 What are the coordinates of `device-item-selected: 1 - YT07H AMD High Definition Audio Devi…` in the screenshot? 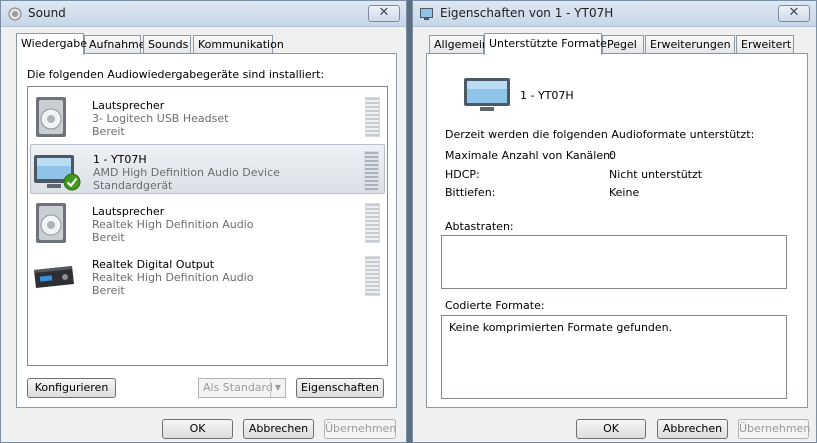 It's located at (207, 169).